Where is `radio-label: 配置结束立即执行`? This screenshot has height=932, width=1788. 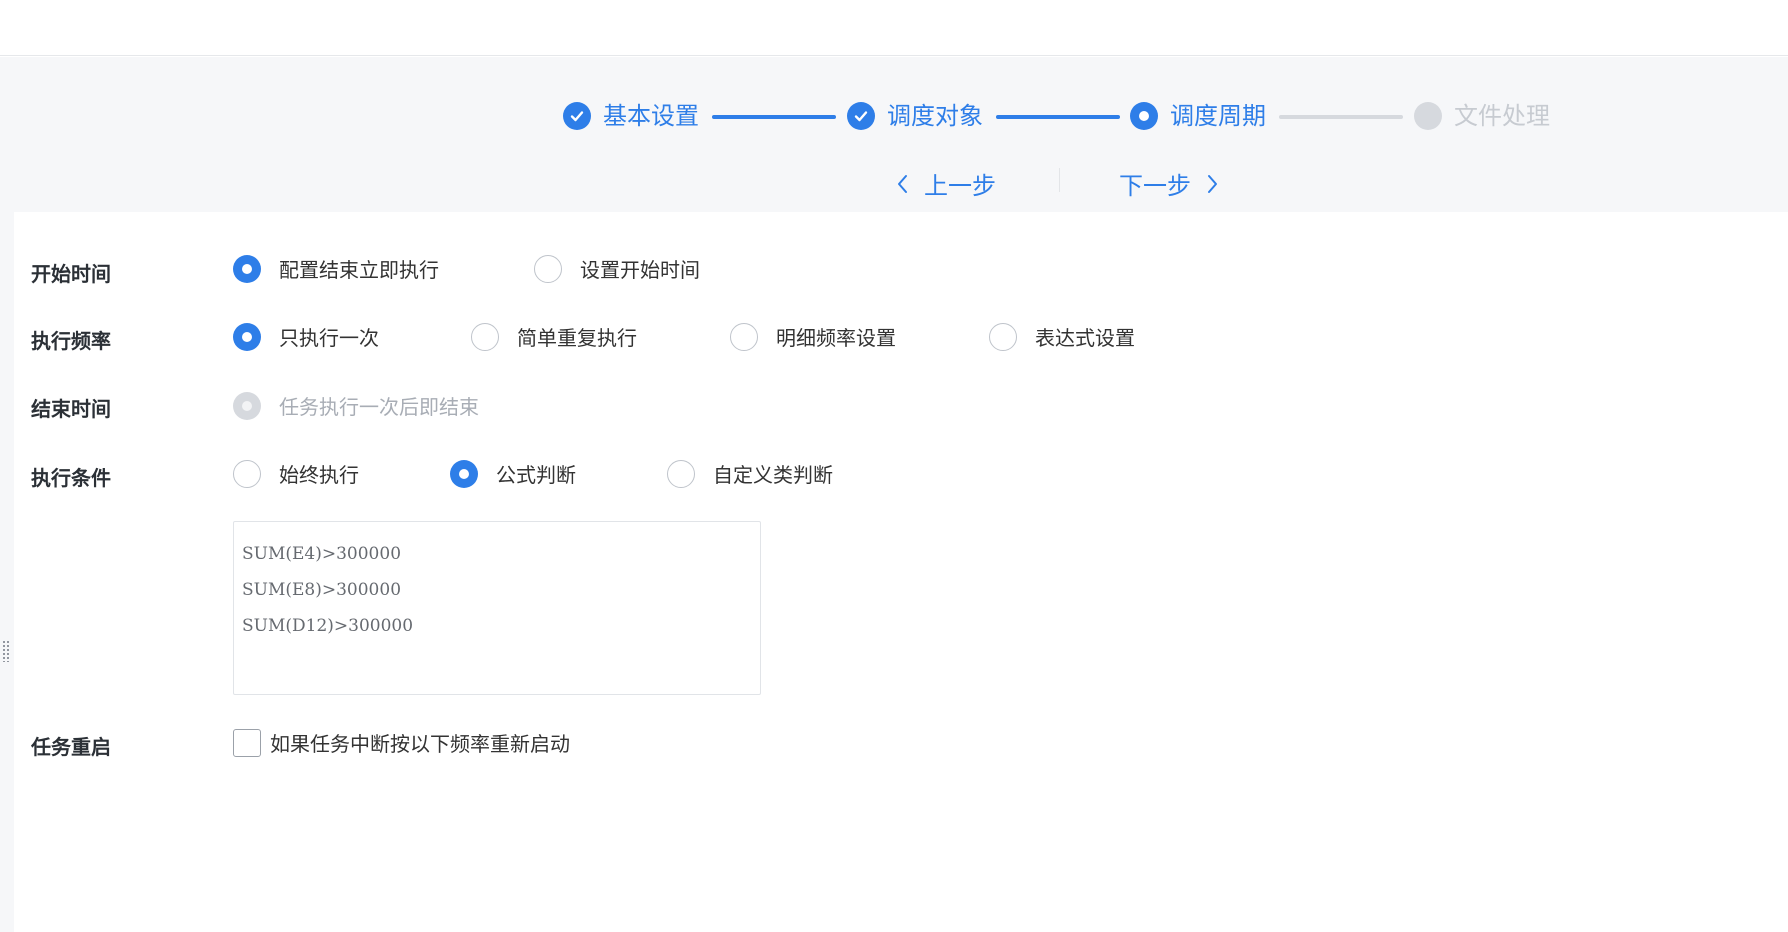
radio-label: 配置结束立即执行 is located at coordinates (359, 270).